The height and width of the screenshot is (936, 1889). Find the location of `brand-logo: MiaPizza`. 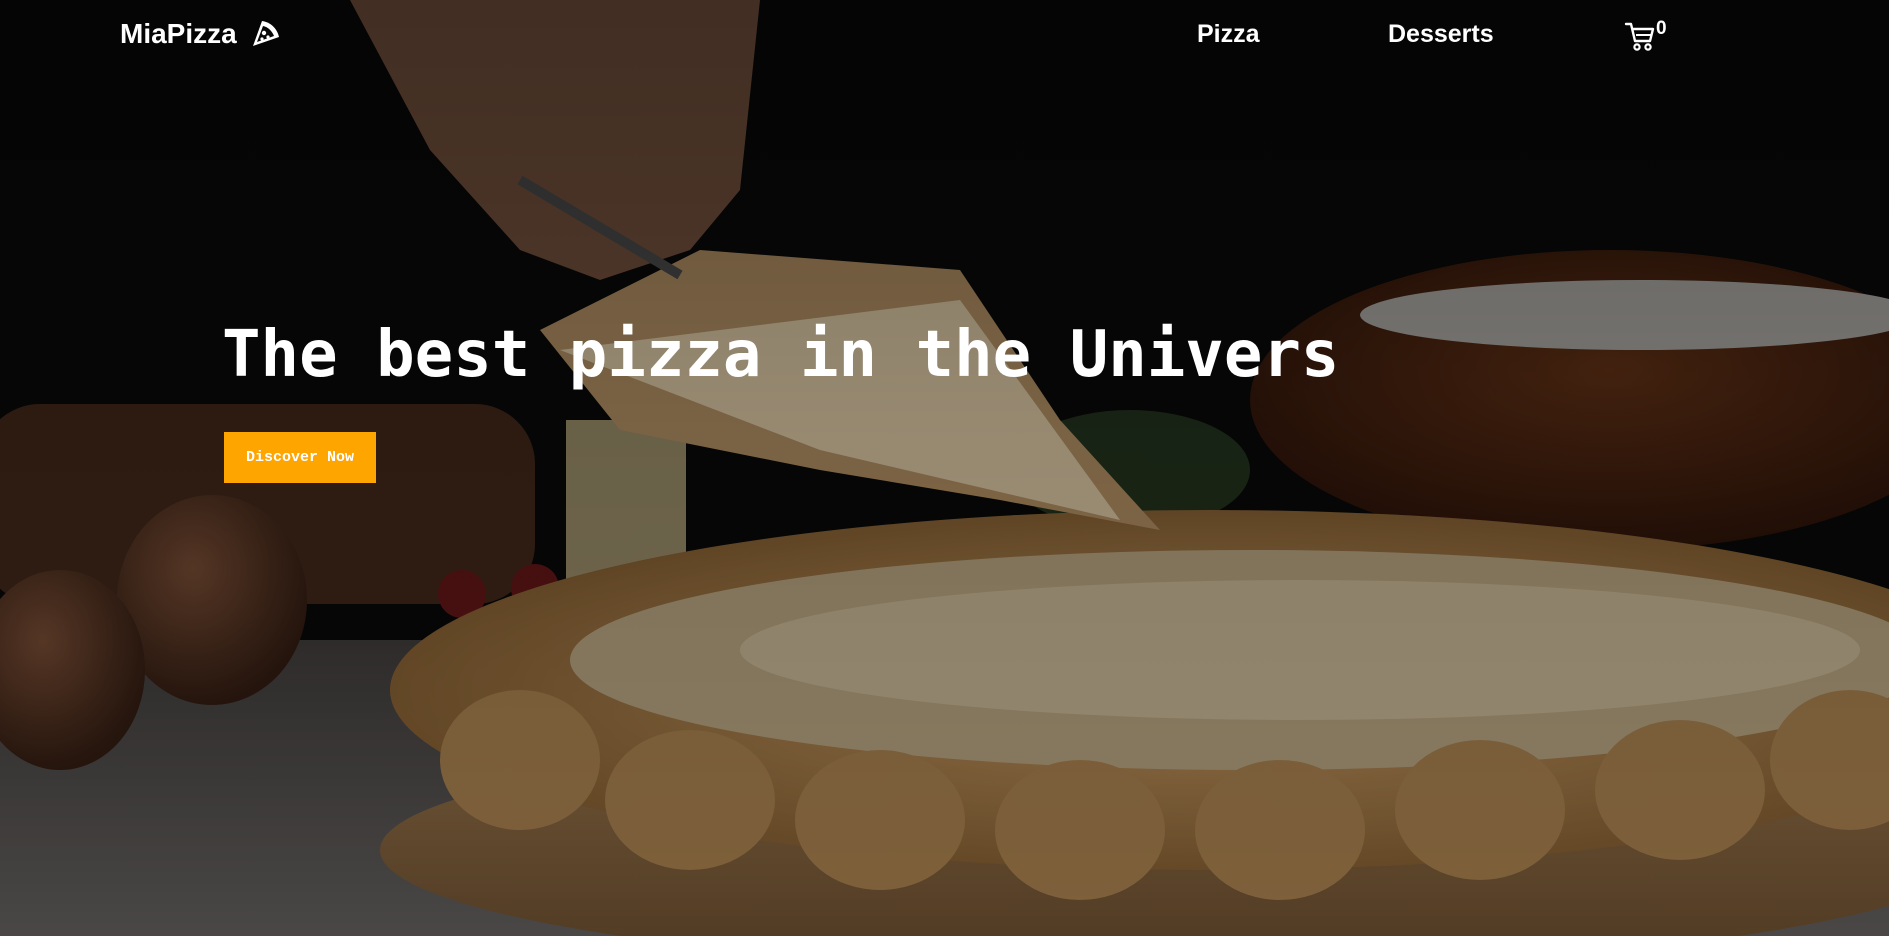

brand-logo: MiaPizza is located at coordinates (200, 34).